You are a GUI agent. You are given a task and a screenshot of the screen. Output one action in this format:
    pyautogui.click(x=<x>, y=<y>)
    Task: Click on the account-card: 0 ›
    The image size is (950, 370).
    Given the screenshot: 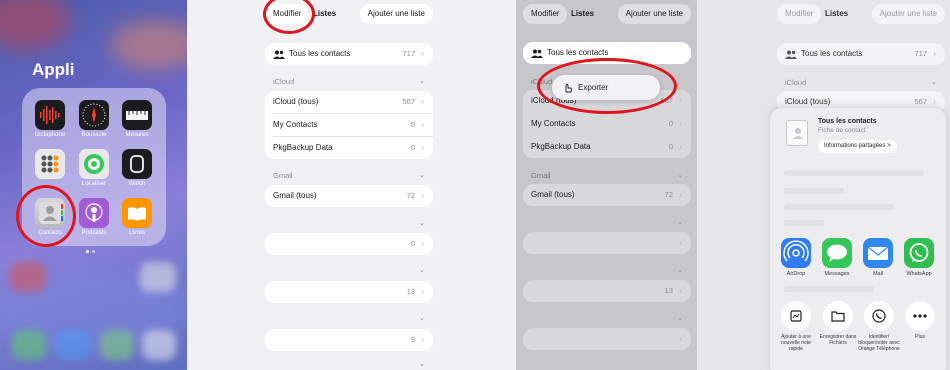 What is the action you would take?
    pyautogui.click(x=349, y=244)
    